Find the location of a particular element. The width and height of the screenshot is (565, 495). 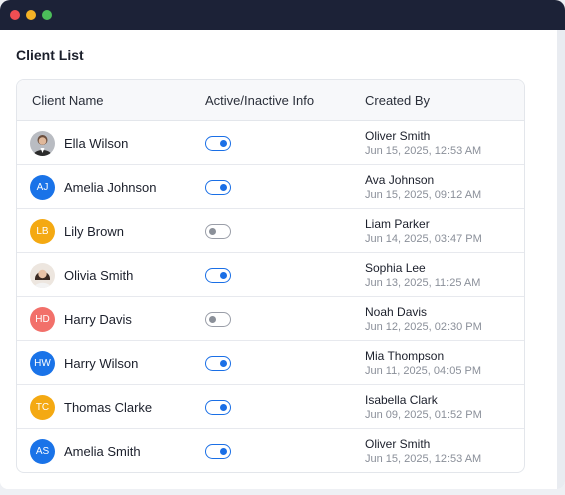

maximize-window-button is located at coordinates (47, 15).